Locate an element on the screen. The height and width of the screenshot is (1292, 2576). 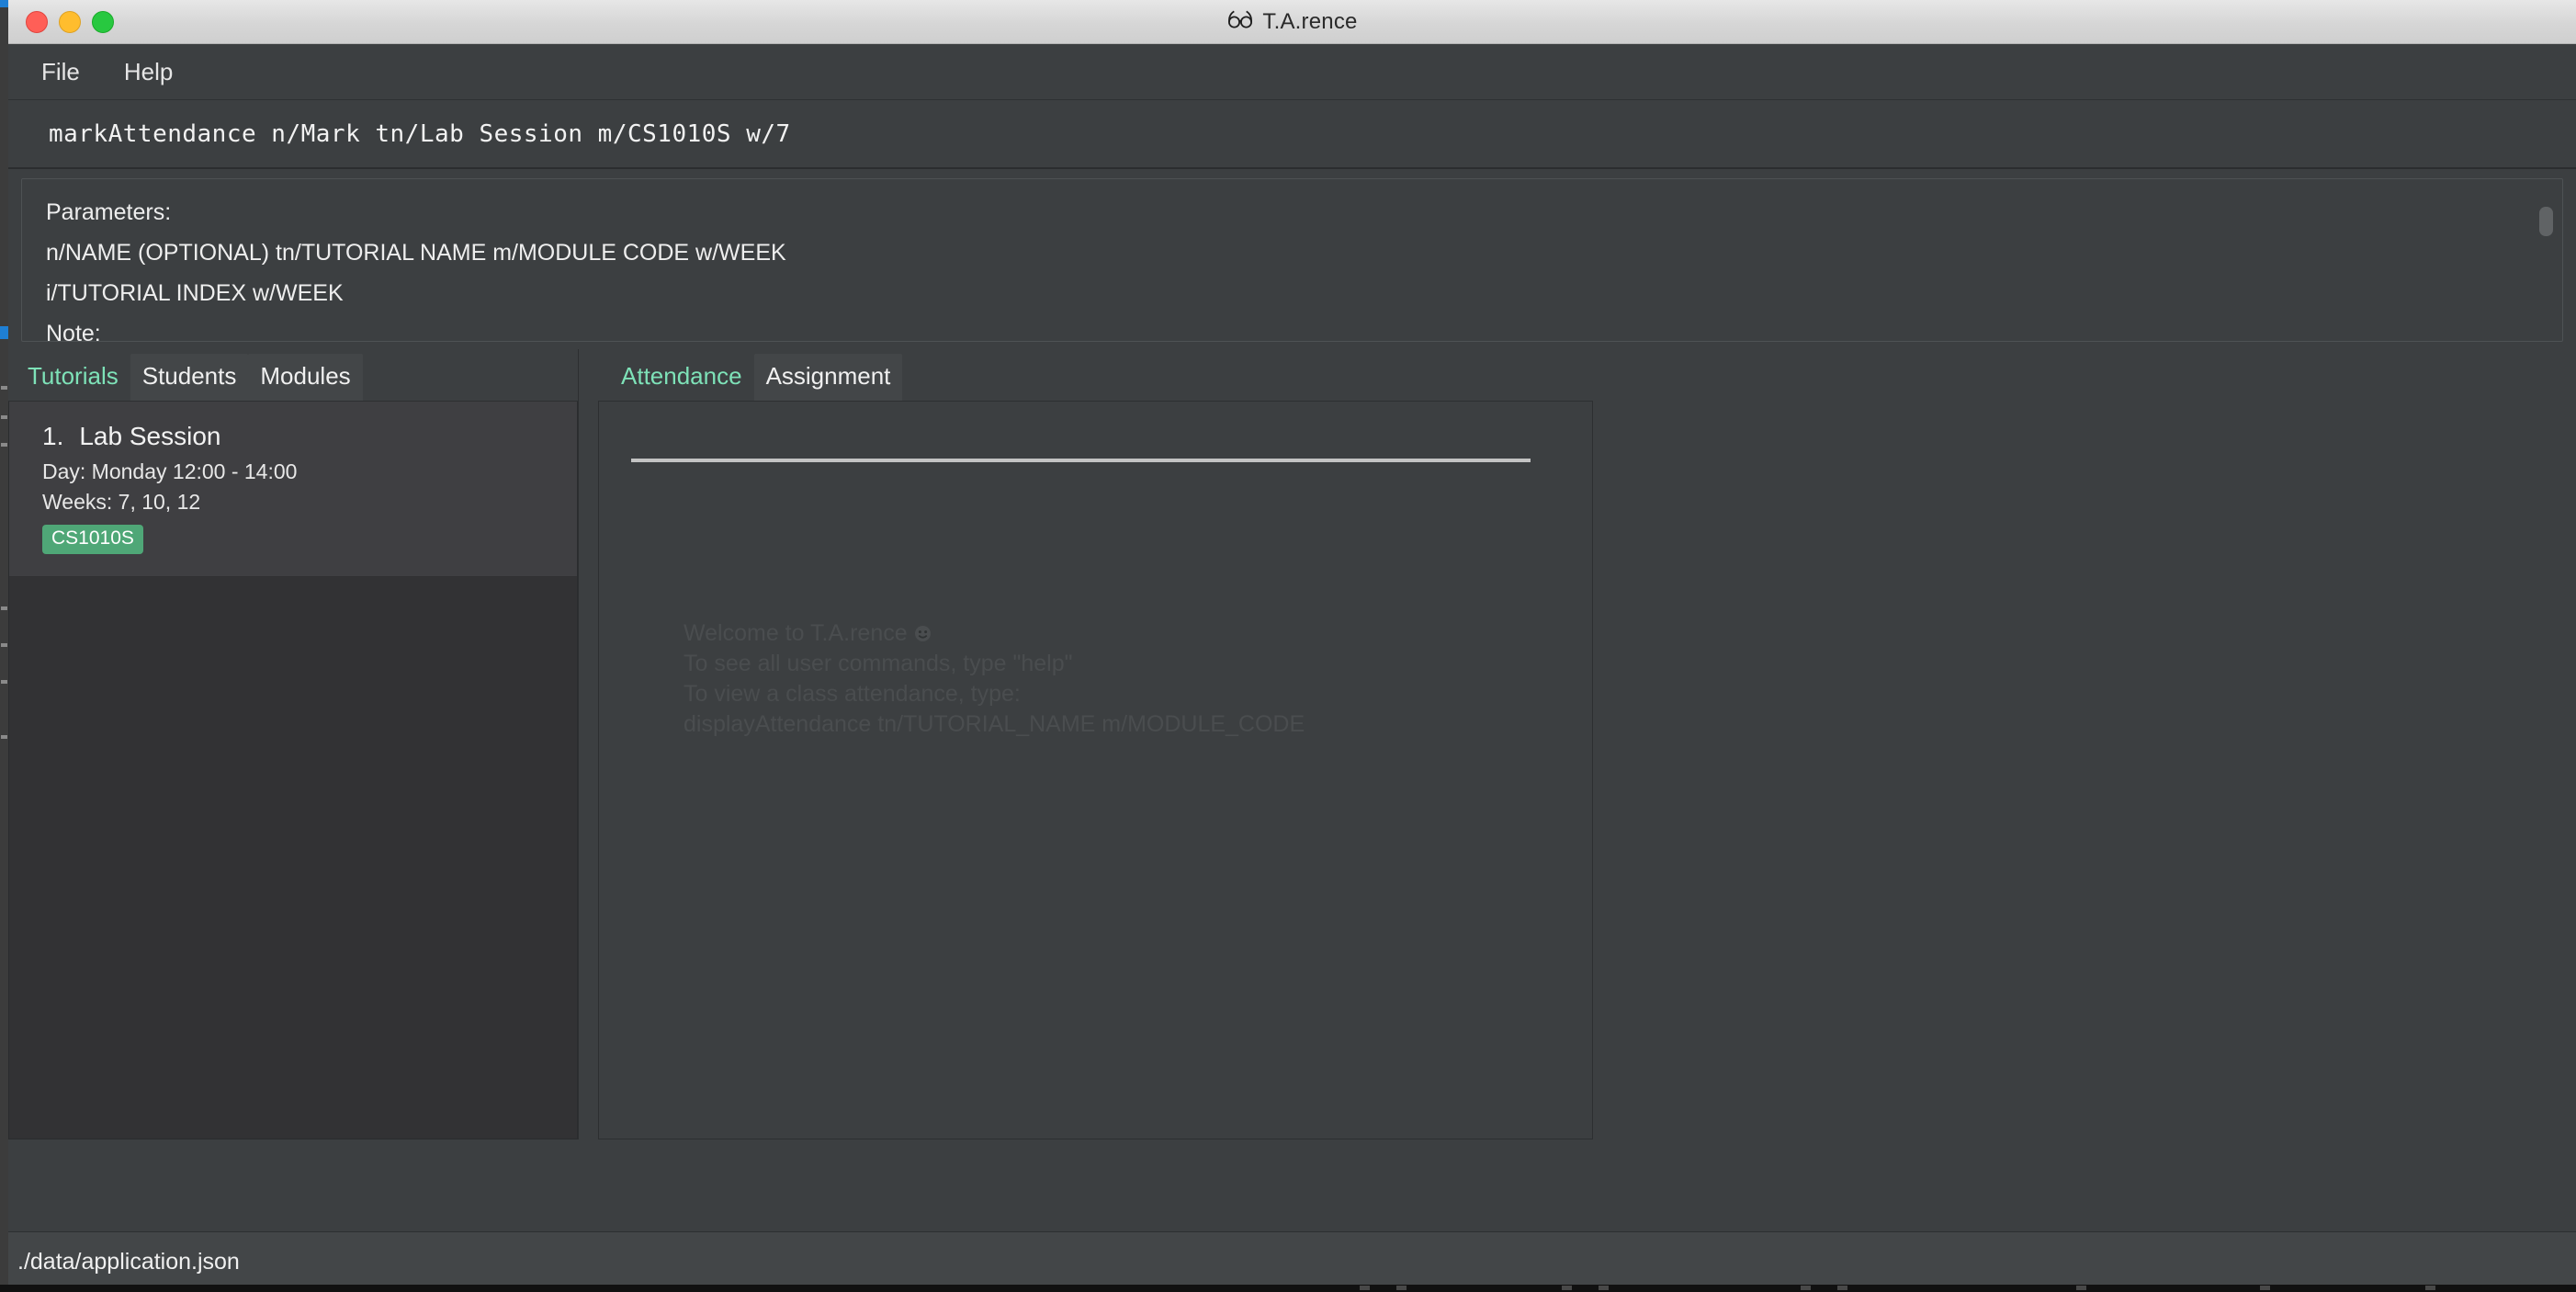
panel-separator is located at coordinates (1081, 460).